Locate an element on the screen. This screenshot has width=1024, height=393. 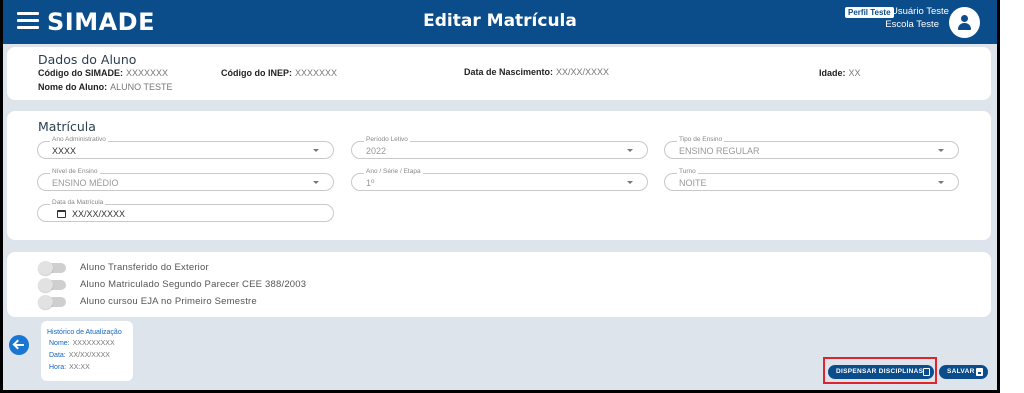
calendar-icon is located at coordinates (61, 214).